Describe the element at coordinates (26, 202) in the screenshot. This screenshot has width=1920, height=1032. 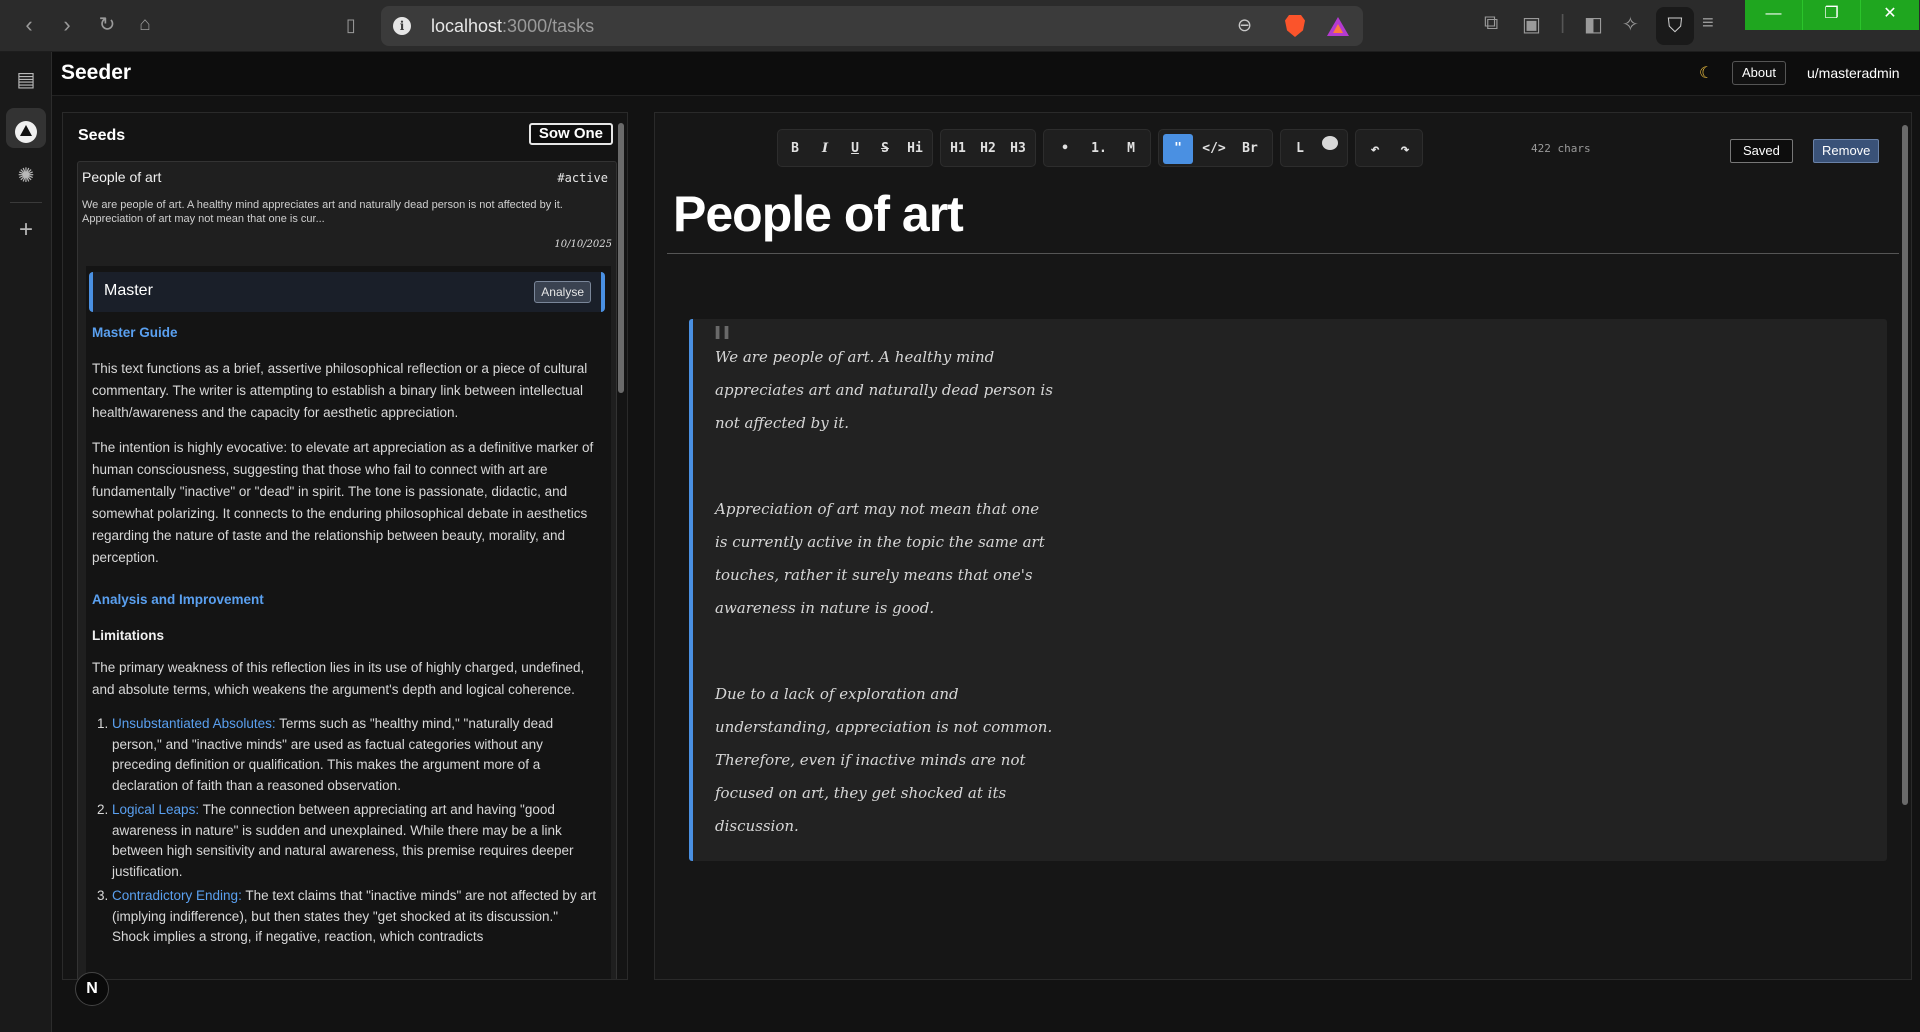
I see `rail-divider` at that location.